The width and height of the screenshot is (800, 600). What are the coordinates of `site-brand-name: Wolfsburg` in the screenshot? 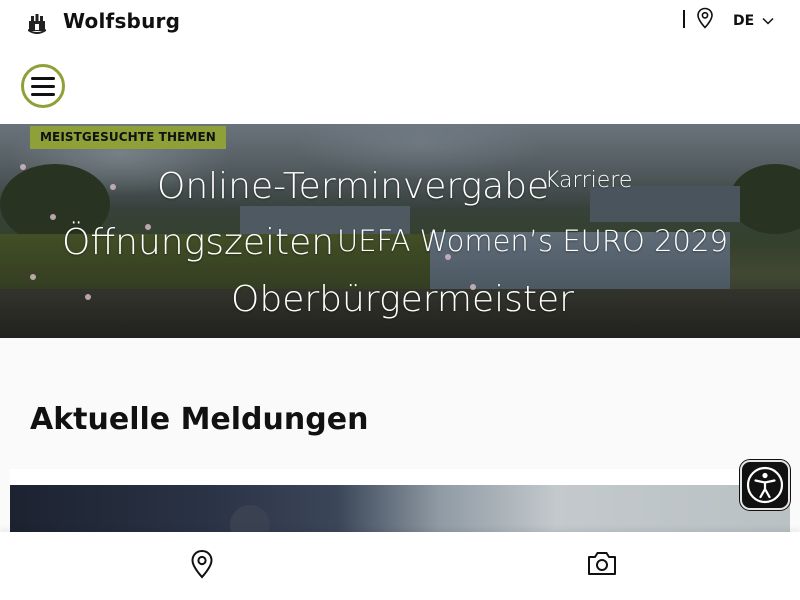 It's located at (121, 21).